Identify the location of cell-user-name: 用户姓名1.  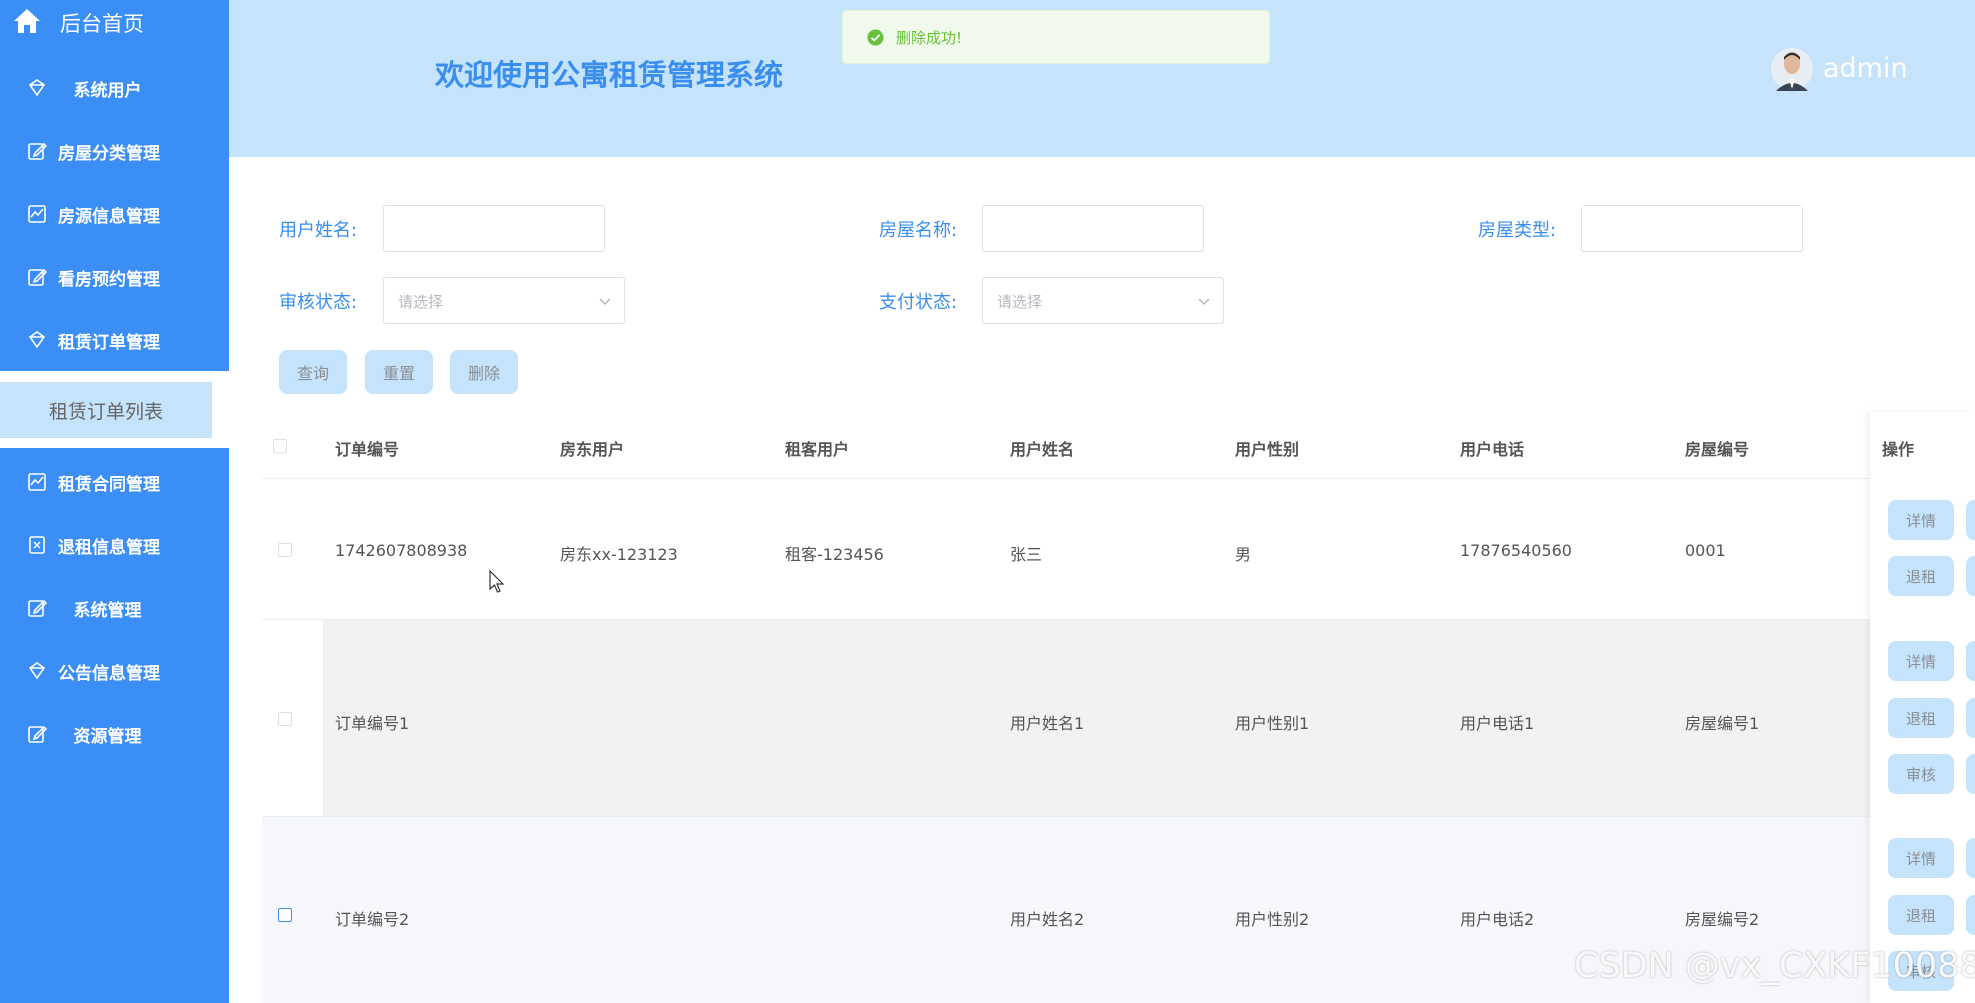
(1047, 723).